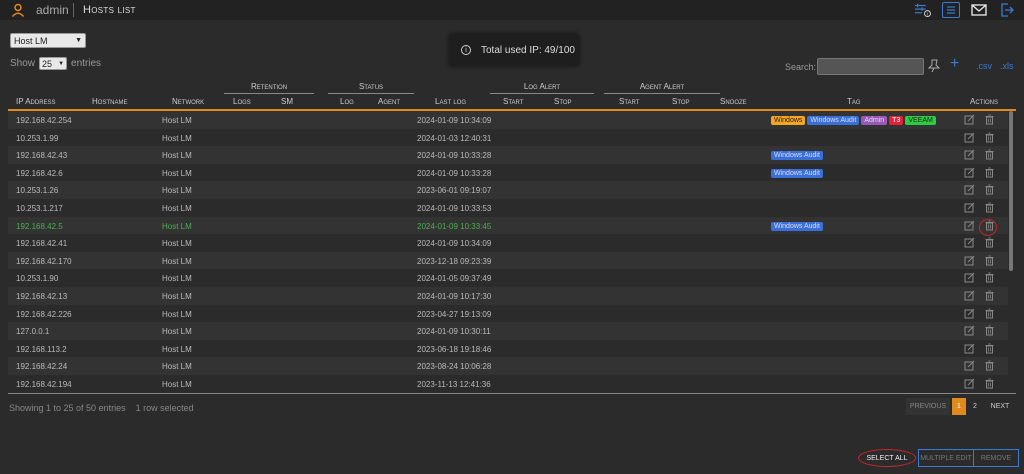  I want to click on table-row: 10.253.1.90 Host LM 2024-01-05 09:37:49, so click(508, 278).